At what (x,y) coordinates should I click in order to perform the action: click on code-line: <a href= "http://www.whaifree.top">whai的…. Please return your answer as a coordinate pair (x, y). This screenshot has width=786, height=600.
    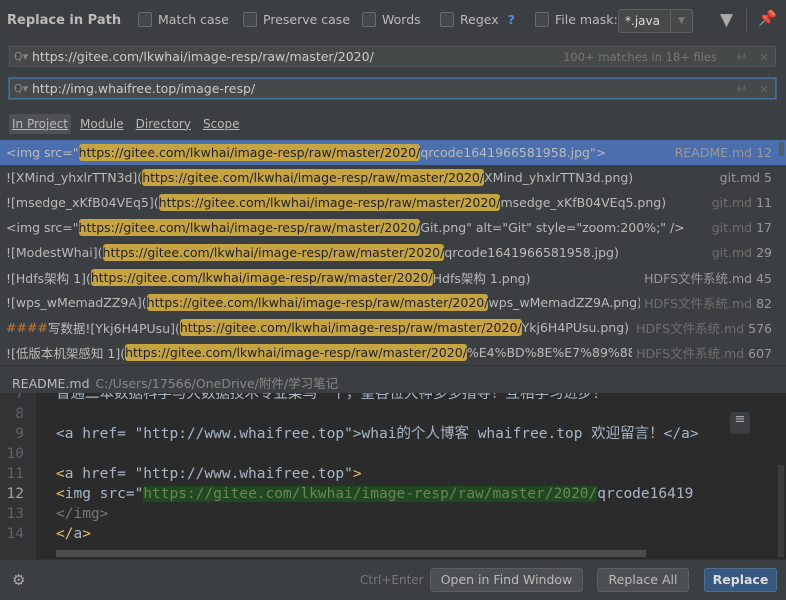
    Looking at the image, I should click on (377, 434).